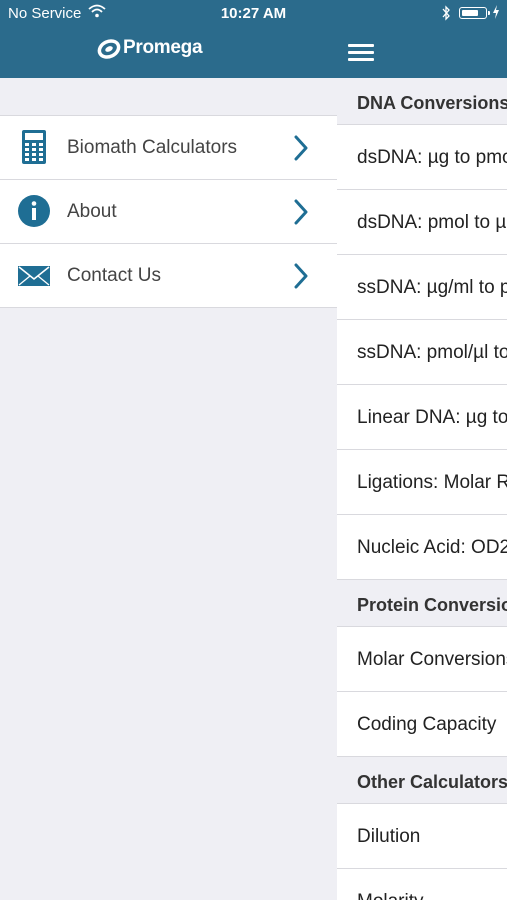 The height and width of the screenshot is (900, 507). What do you see at coordinates (422, 222) in the screenshot?
I see `list-item: dsDNA: pmol to µg` at bounding box center [422, 222].